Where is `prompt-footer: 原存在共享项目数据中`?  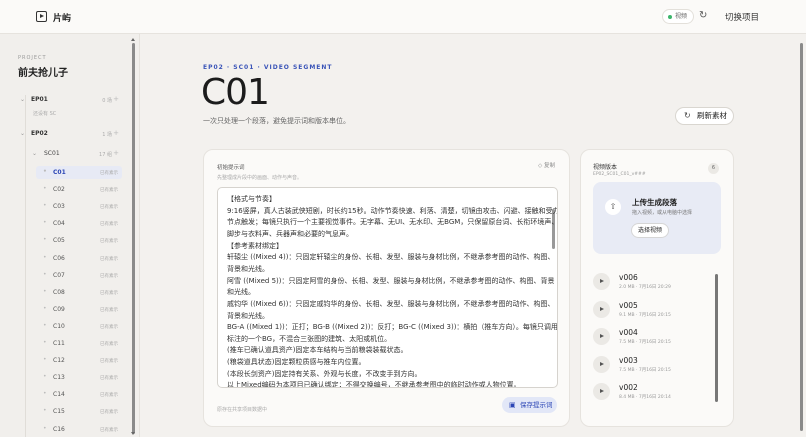
prompt-footer: 原存在共享项目数据中 is located at coordinates (242, 410).